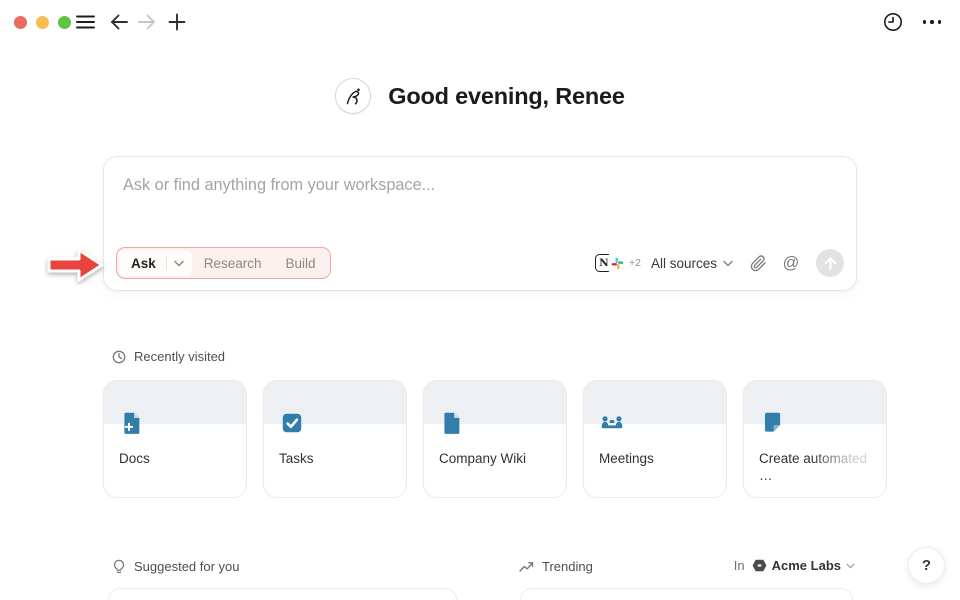 Image resolution: width=960 pixels, height=600 pixels. I want to click on greeting-header: Good evening, Renee, so click(480, 96).